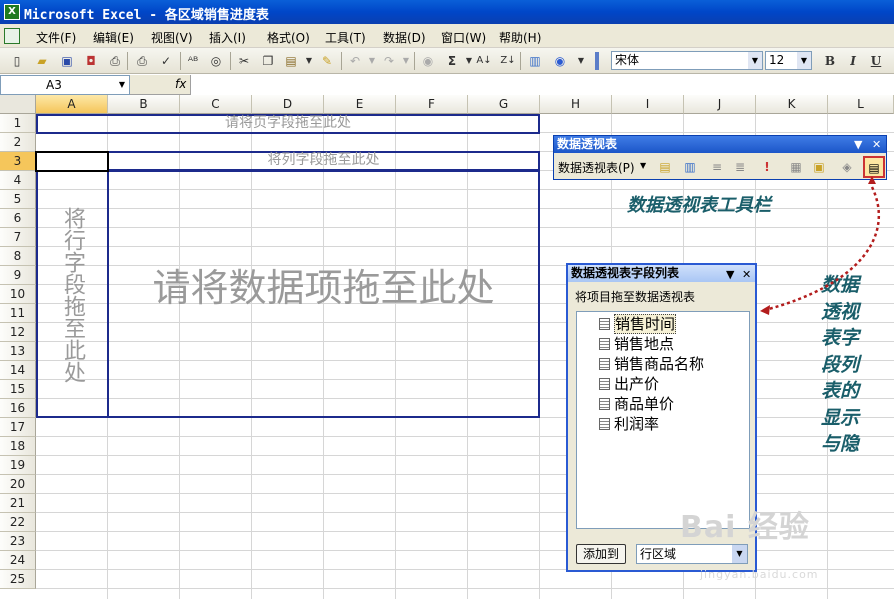 The width and height of the screenshot is (894, 599). Describe the element at coordinates (745, 527) in the screenshot. I see `watermark-logo: Bai 经验` at that location.